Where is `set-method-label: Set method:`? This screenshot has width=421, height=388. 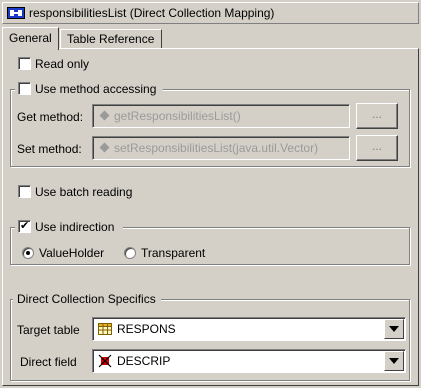 set-method-label: Set method: is located at coordinates (49, 149).